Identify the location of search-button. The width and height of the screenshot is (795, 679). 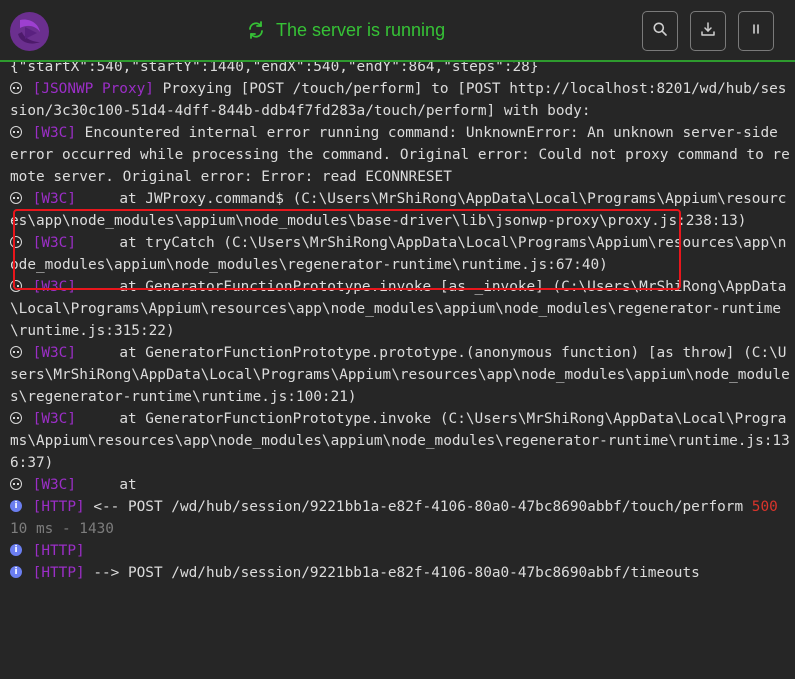
(660, 31).